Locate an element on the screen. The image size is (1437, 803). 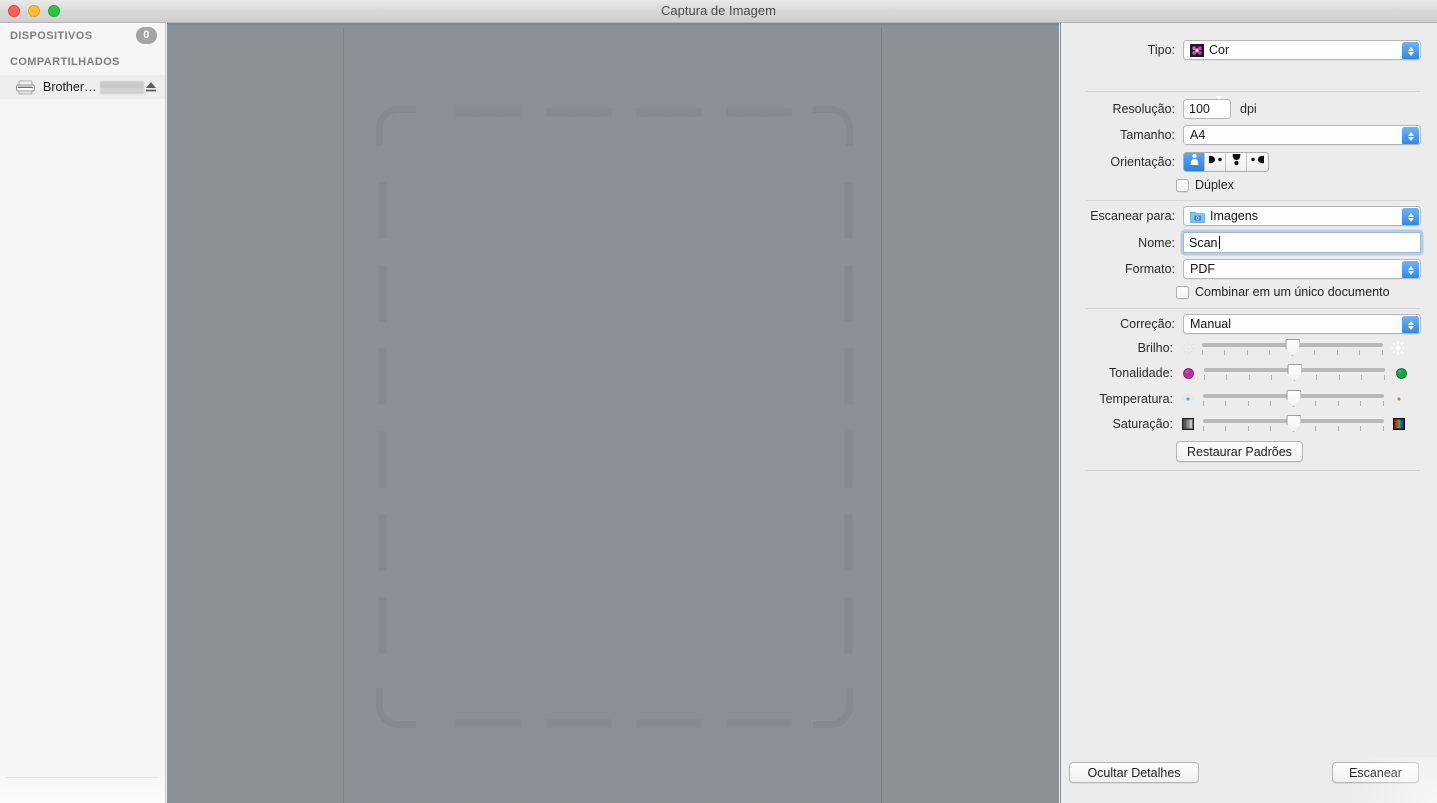
landscape-left-icon is located at coordinates (1257, 162).